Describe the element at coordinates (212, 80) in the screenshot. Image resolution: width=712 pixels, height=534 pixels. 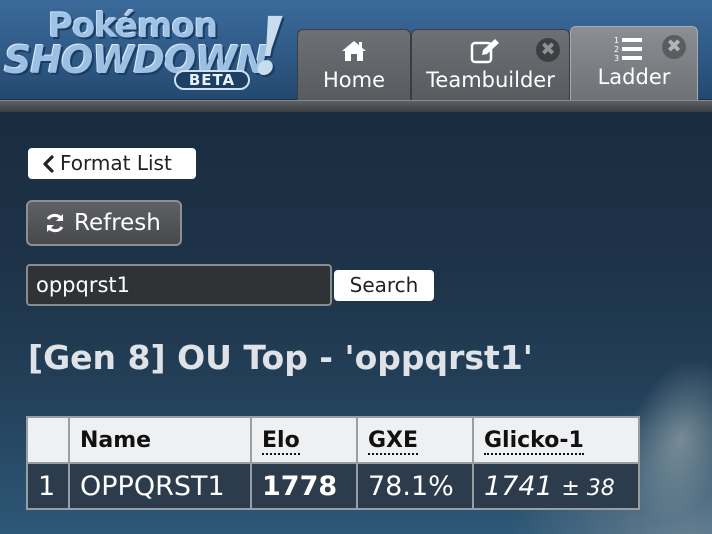
I see `logo-beta-badge: BETA` at that location.